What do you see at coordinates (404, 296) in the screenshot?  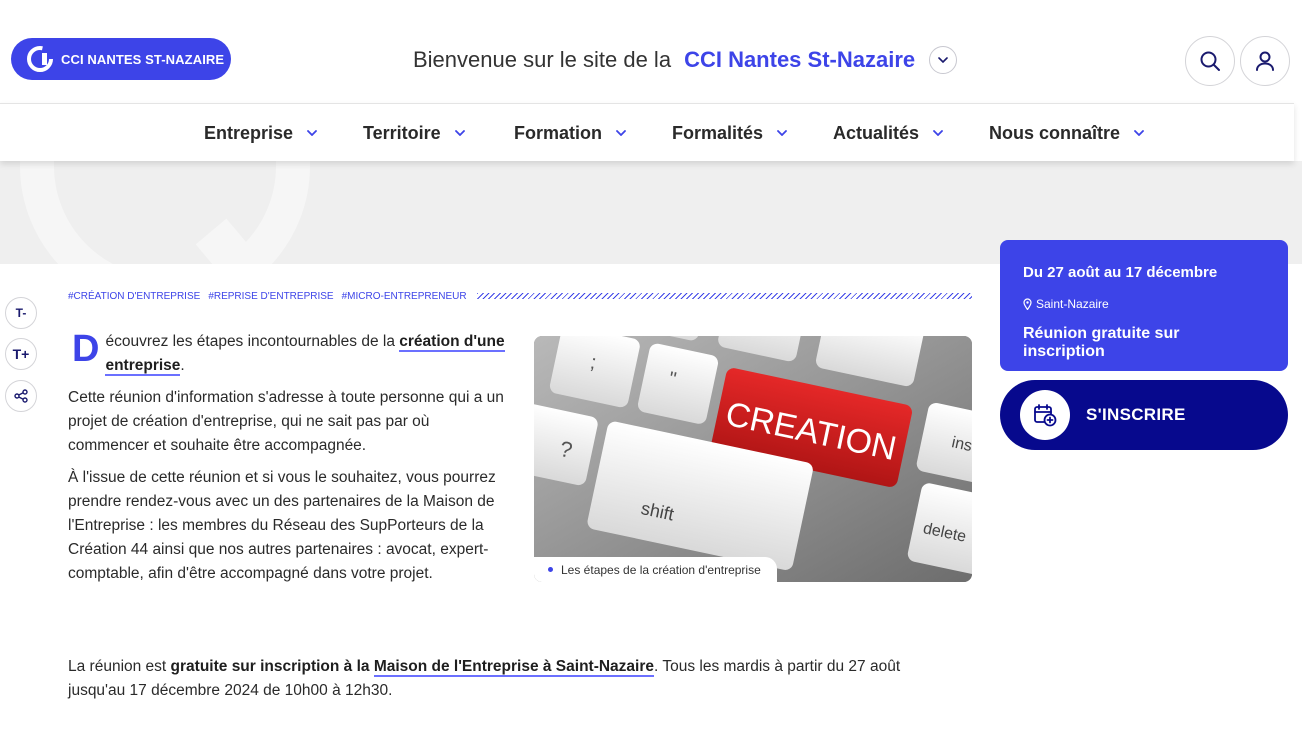 I see `tag-micro: #MICRO-ENTREPRENEUR` at bounding box center [404, 296].